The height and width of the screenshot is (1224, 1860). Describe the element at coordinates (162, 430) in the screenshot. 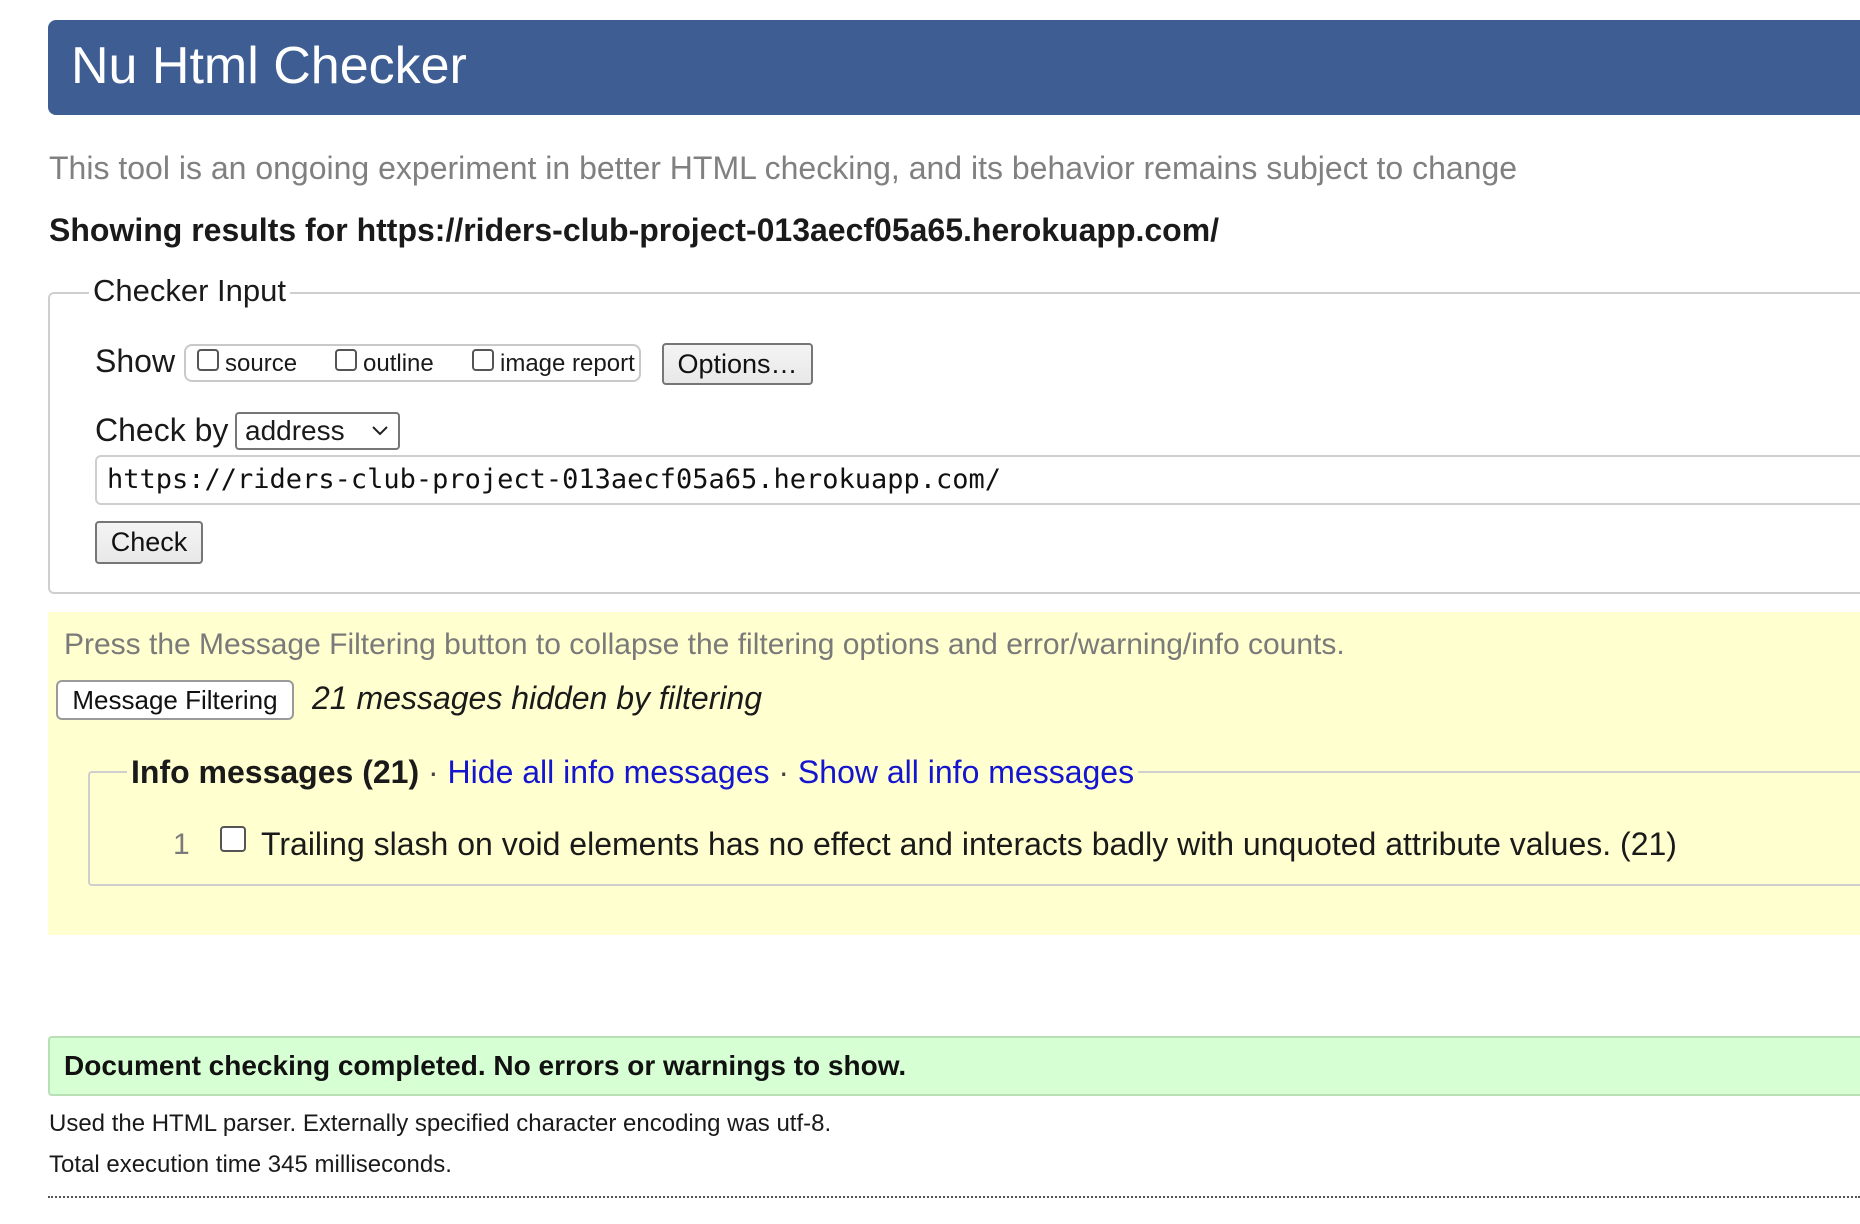

I see `check-by-label: Check by` at that location.